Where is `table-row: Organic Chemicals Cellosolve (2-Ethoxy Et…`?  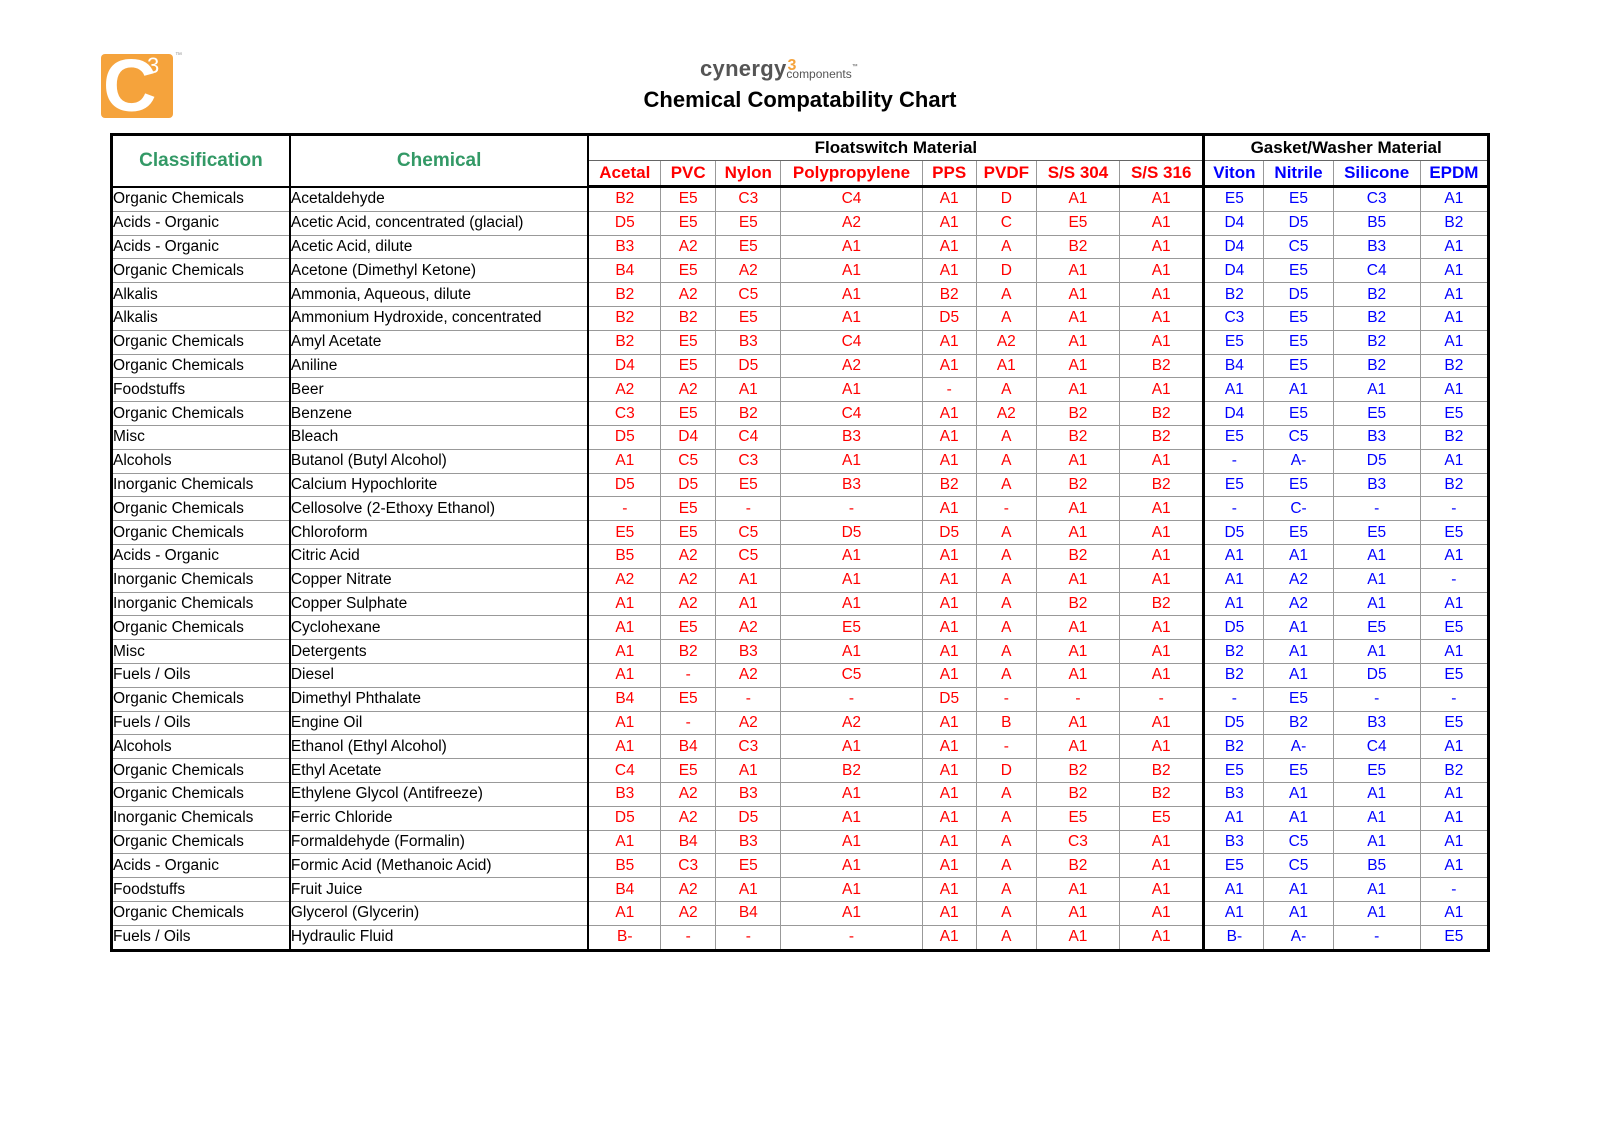
table-row: Organic Chemicals Cellosolve (2-Ethoxy Et… is located at coordinates (800, 509).